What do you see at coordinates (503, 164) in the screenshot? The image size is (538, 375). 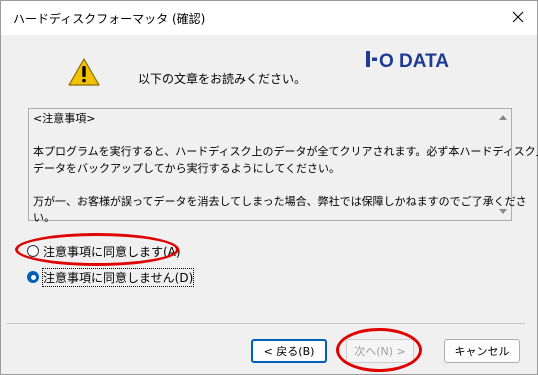 I see `vertical-scrollbar` at bounding box center [503, 164].